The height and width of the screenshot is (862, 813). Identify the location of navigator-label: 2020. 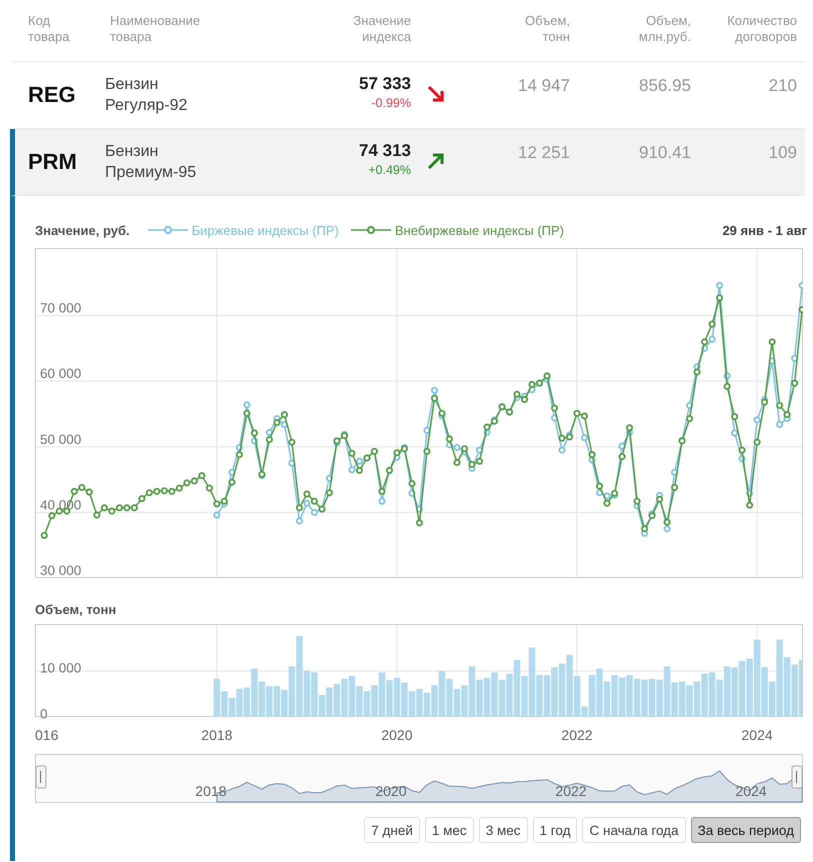
(391, 791).